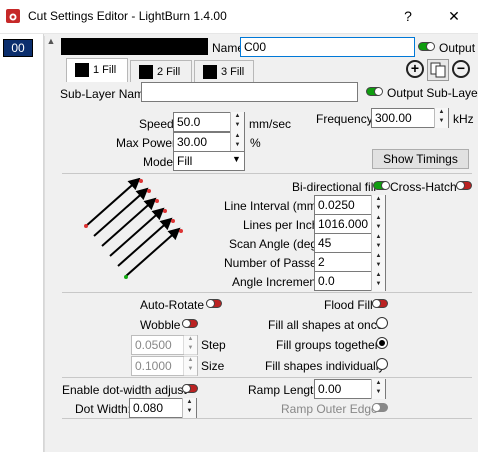 Image resolution: width=478 pixels, height=452 pixels. What do you see at coordinates (134, 46) in the screenshot?
I see `layer-color-swatch` at bounding box center [134, 46].